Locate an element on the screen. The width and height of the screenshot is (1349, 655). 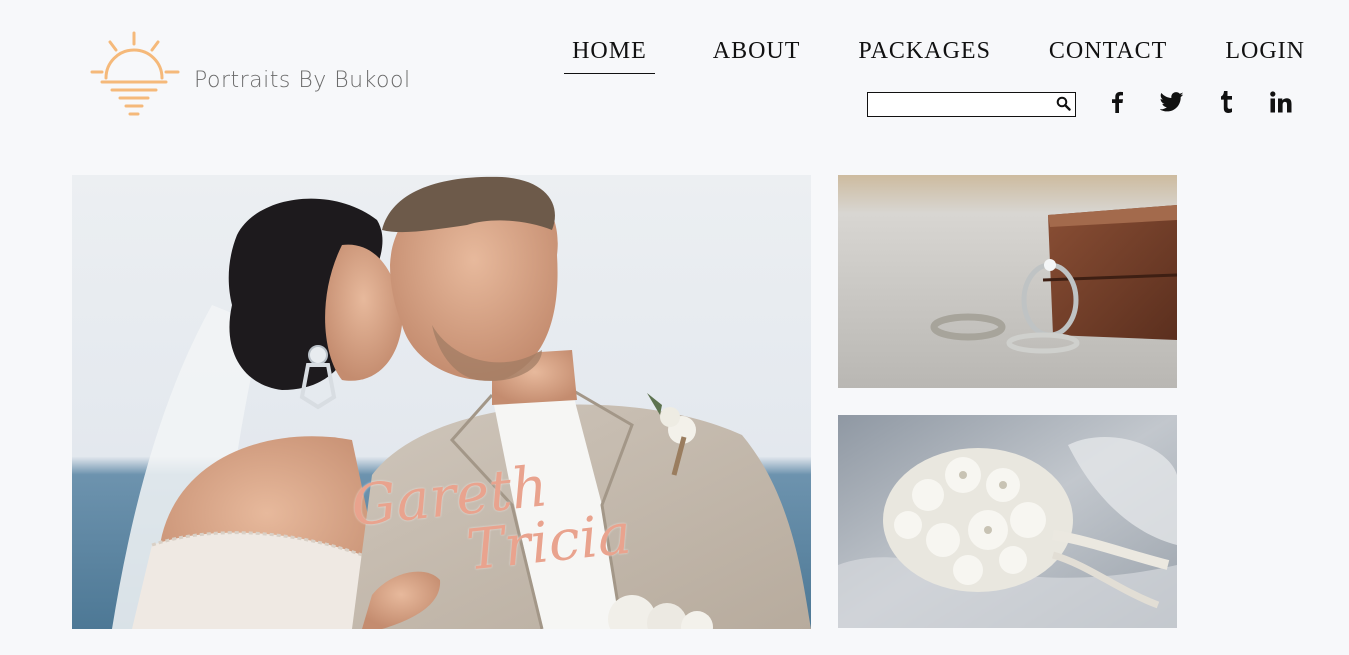
search-input is located at coordinates (964, 104).